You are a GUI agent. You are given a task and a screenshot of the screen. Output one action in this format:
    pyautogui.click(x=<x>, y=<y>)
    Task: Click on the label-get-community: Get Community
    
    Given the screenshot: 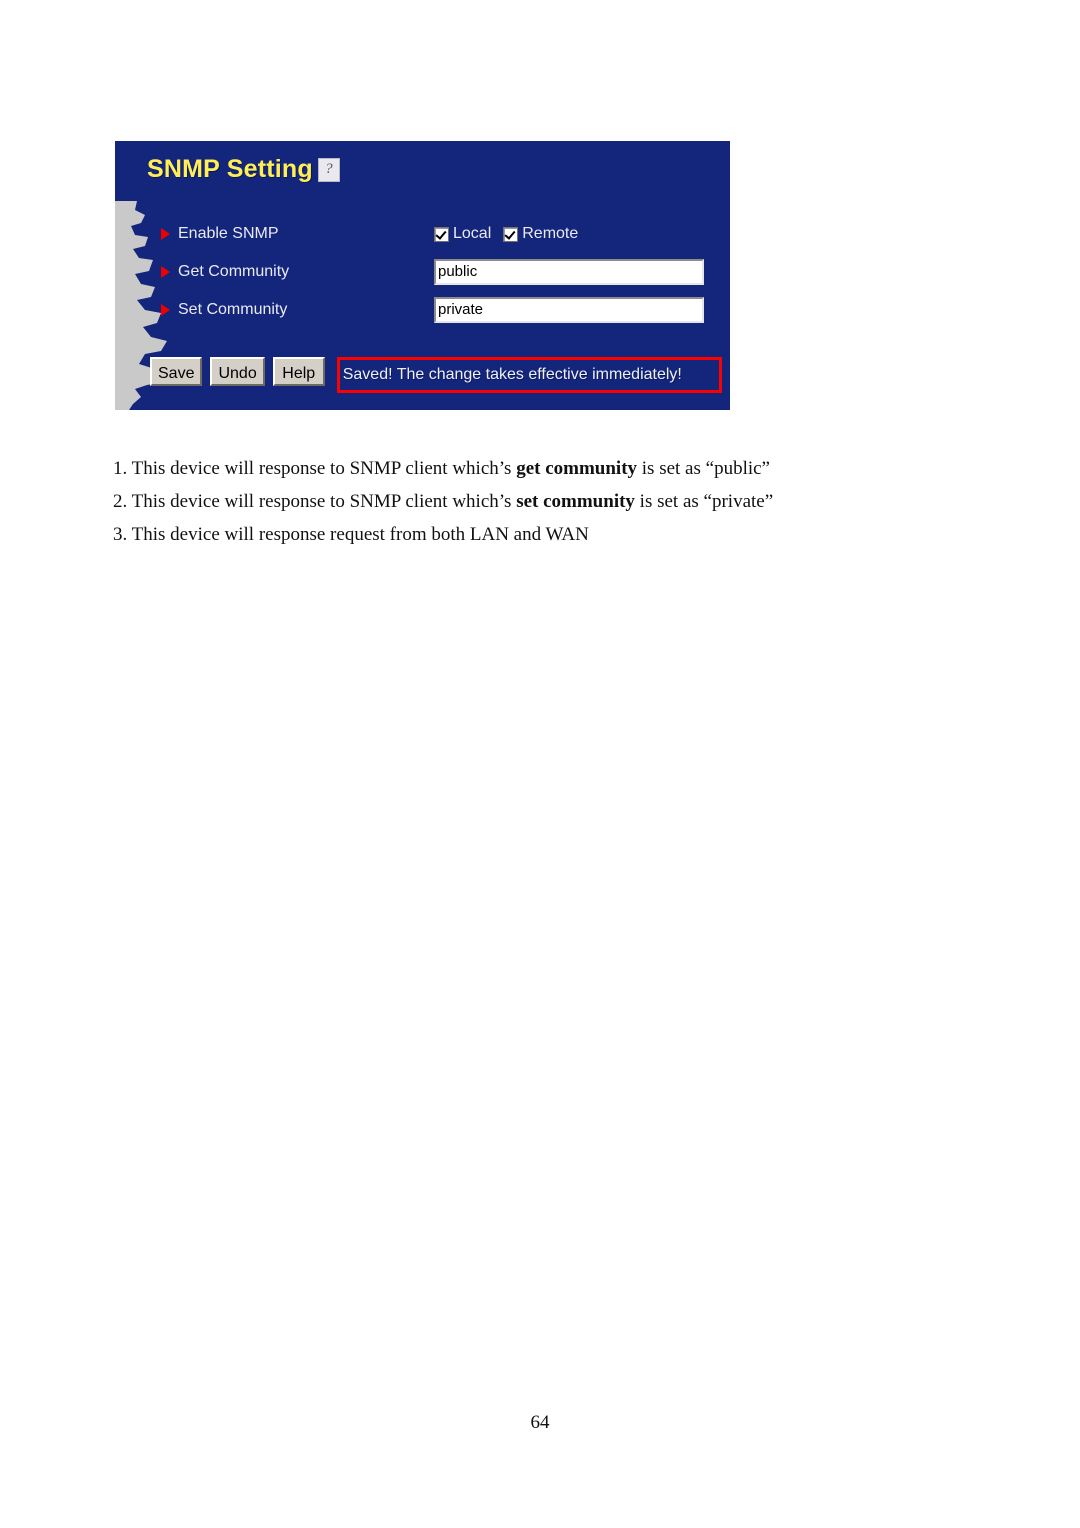 What is the action you would take?
    pyautogui.click(x=225, y=272)
    